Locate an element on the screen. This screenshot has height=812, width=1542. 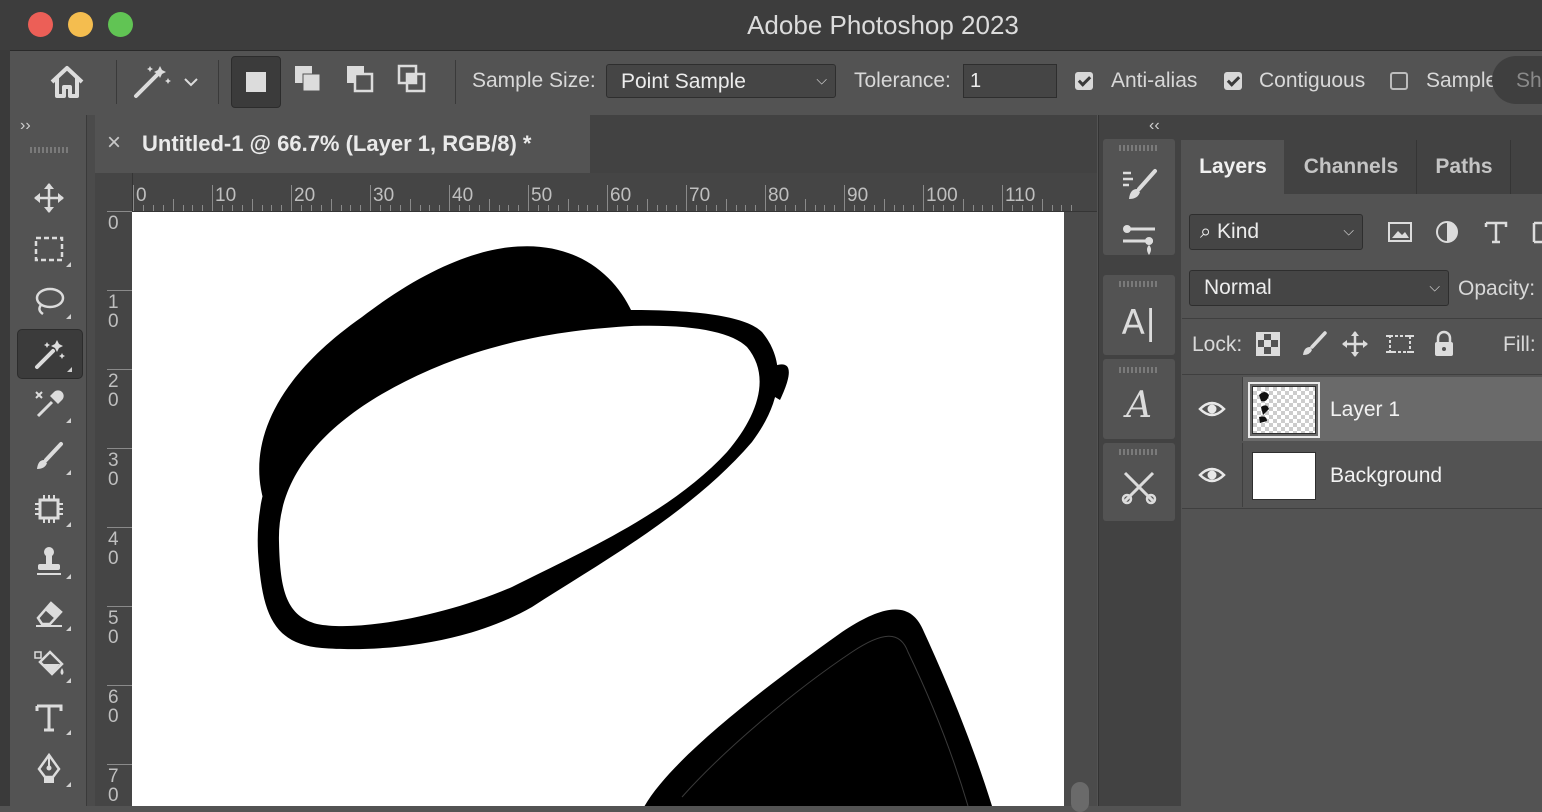
type-tool is located at coordinates (49, 717).